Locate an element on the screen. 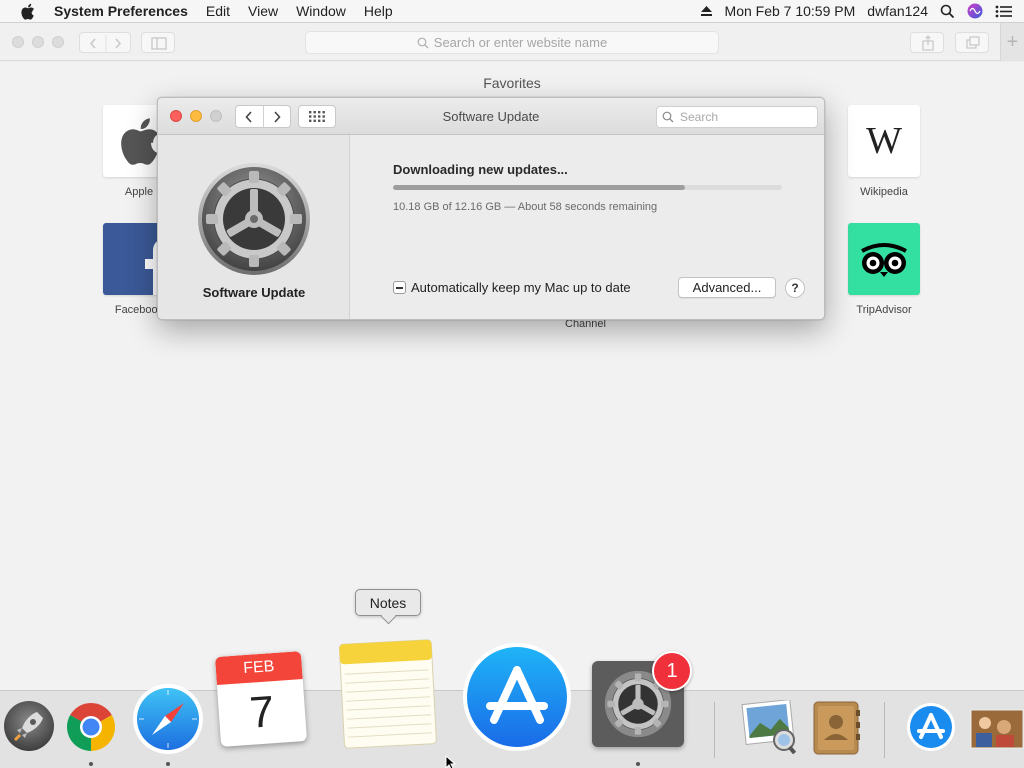  notification-center-icon is located at coordinates (1003, 11).